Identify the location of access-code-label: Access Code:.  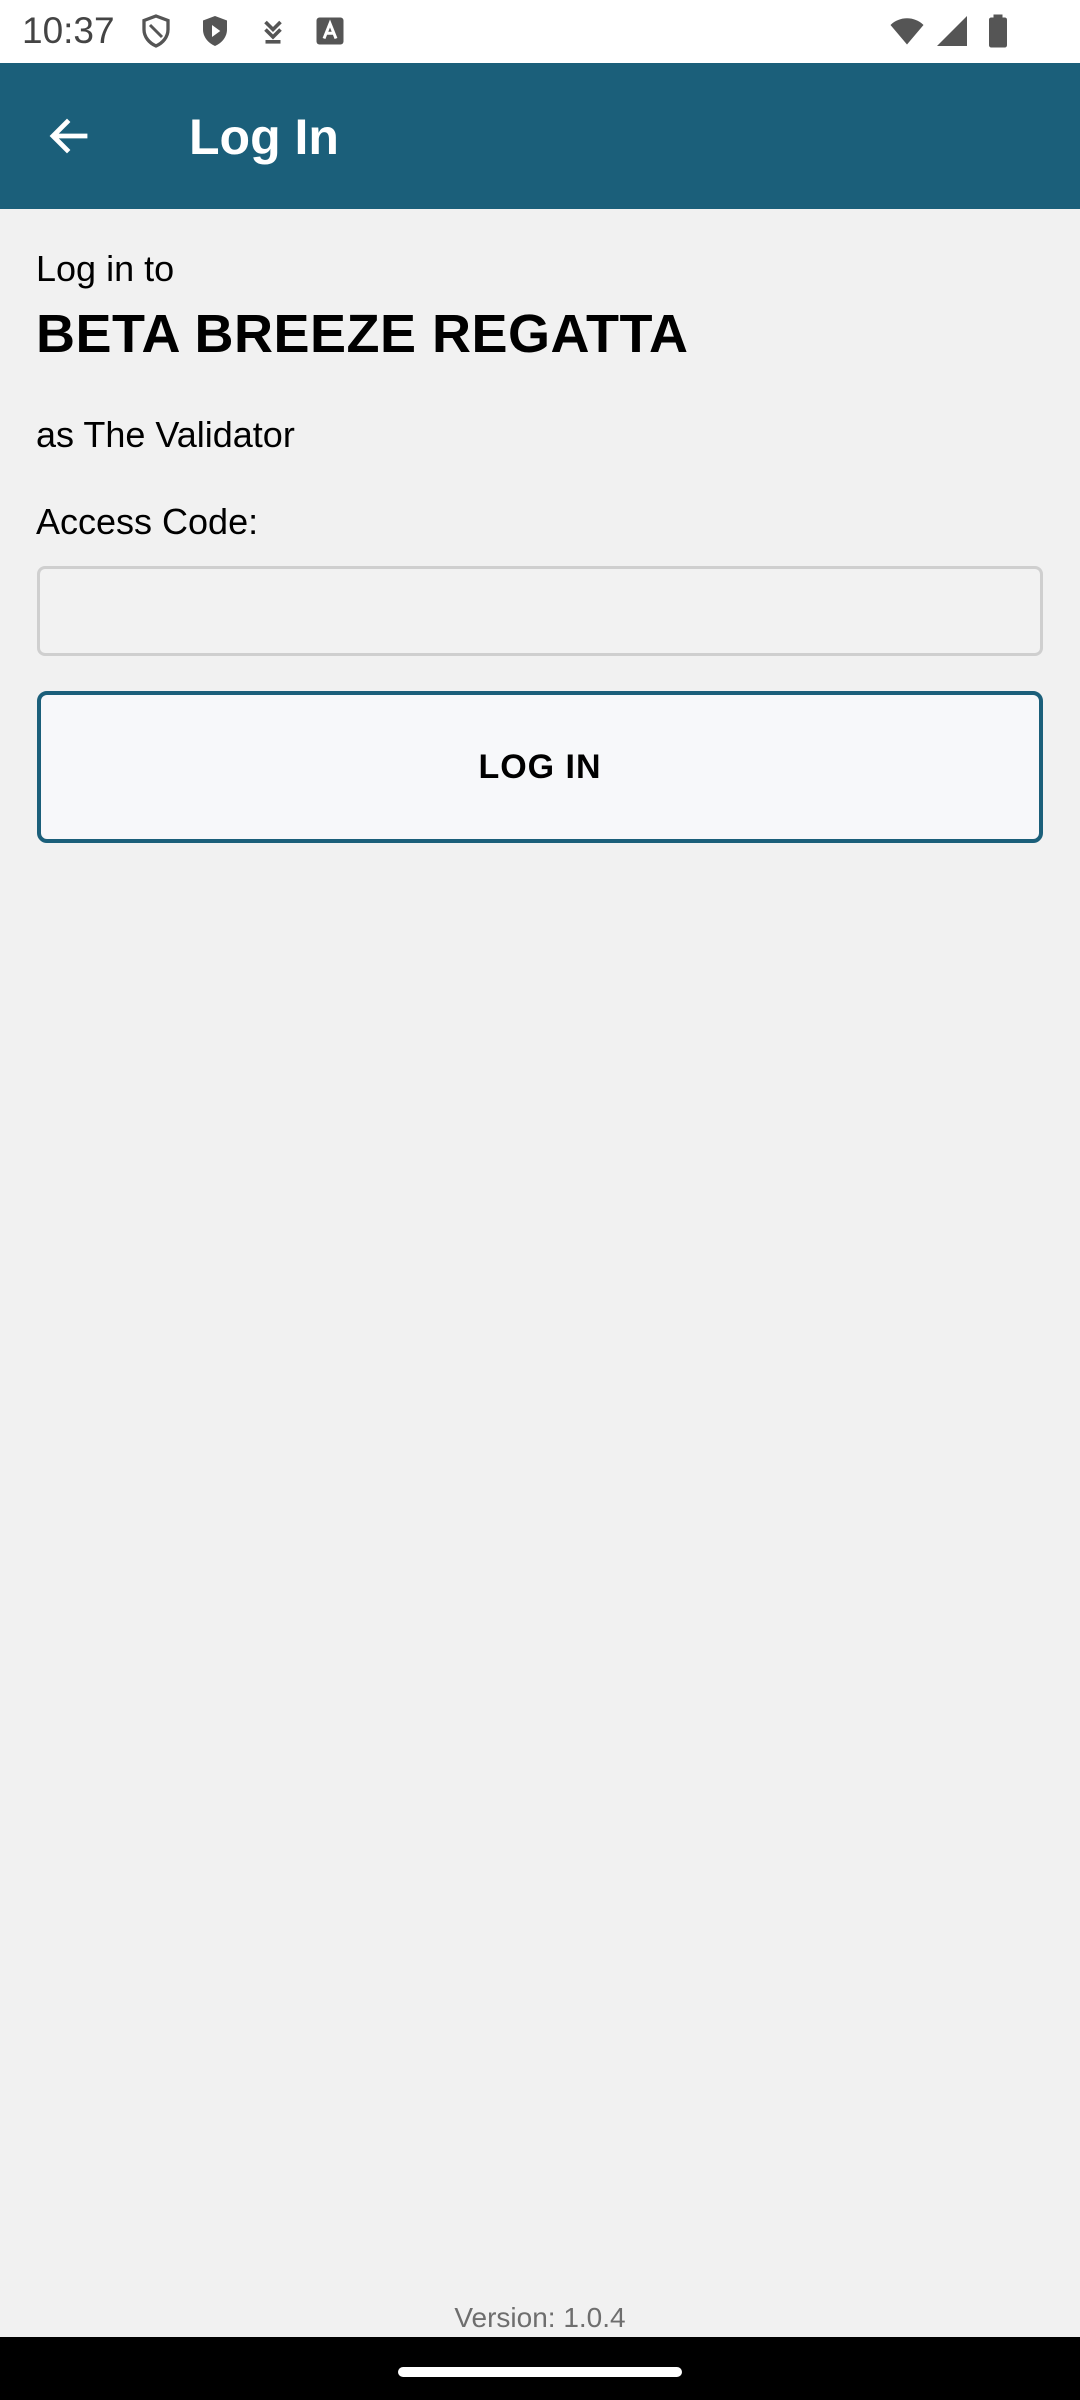
(147, 521).